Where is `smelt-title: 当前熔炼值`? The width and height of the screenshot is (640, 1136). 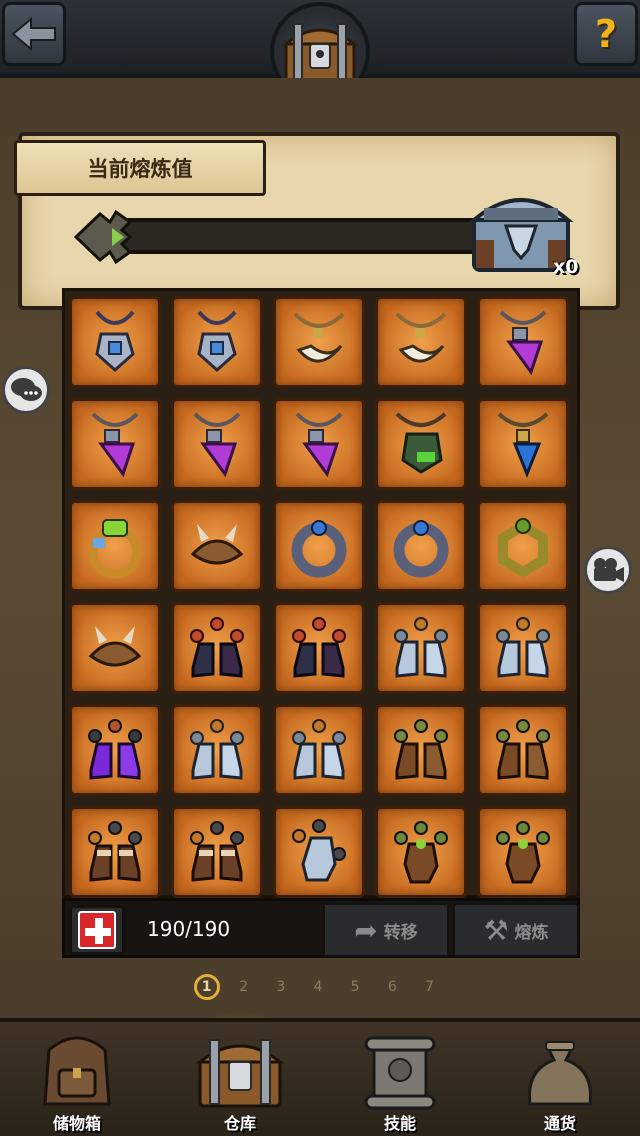 smelt-title: 当前熔炼值 is located at coordinates (140, 169).